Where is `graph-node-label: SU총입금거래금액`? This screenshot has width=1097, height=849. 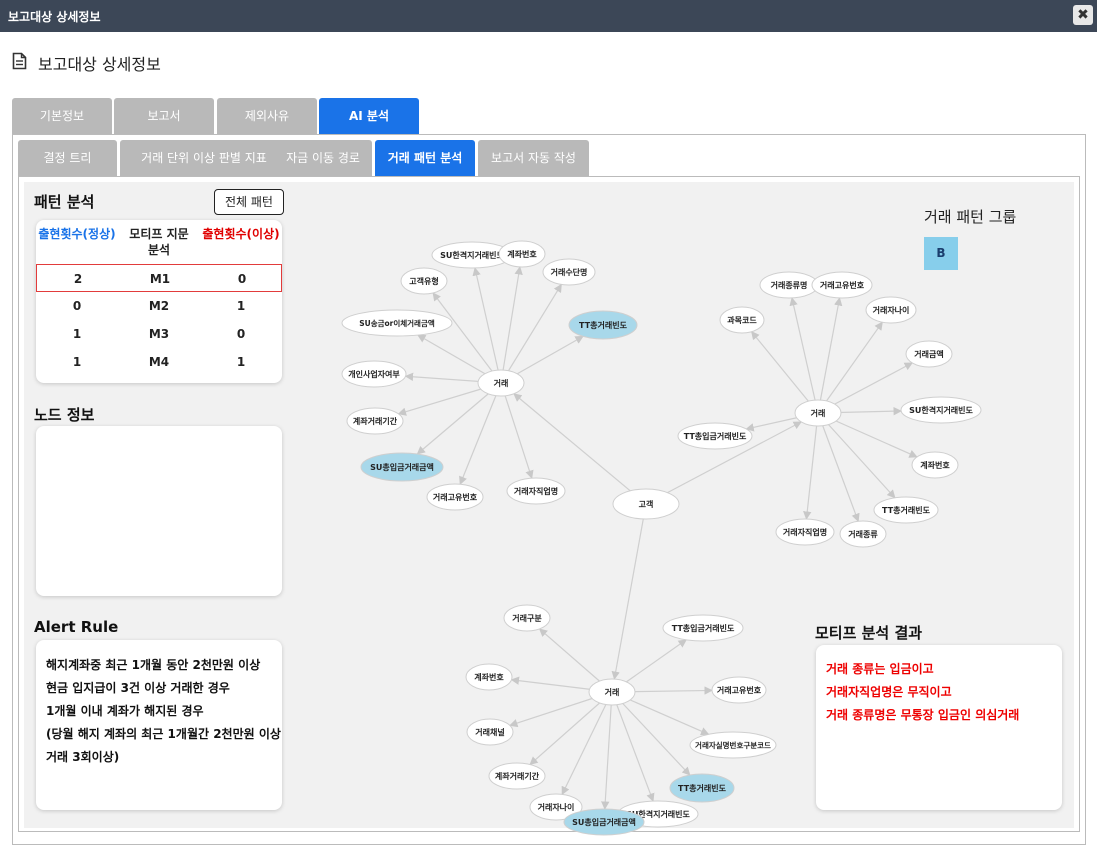
graph-node-label: SU총입금거래금액 is located at coordinates (604, 822).